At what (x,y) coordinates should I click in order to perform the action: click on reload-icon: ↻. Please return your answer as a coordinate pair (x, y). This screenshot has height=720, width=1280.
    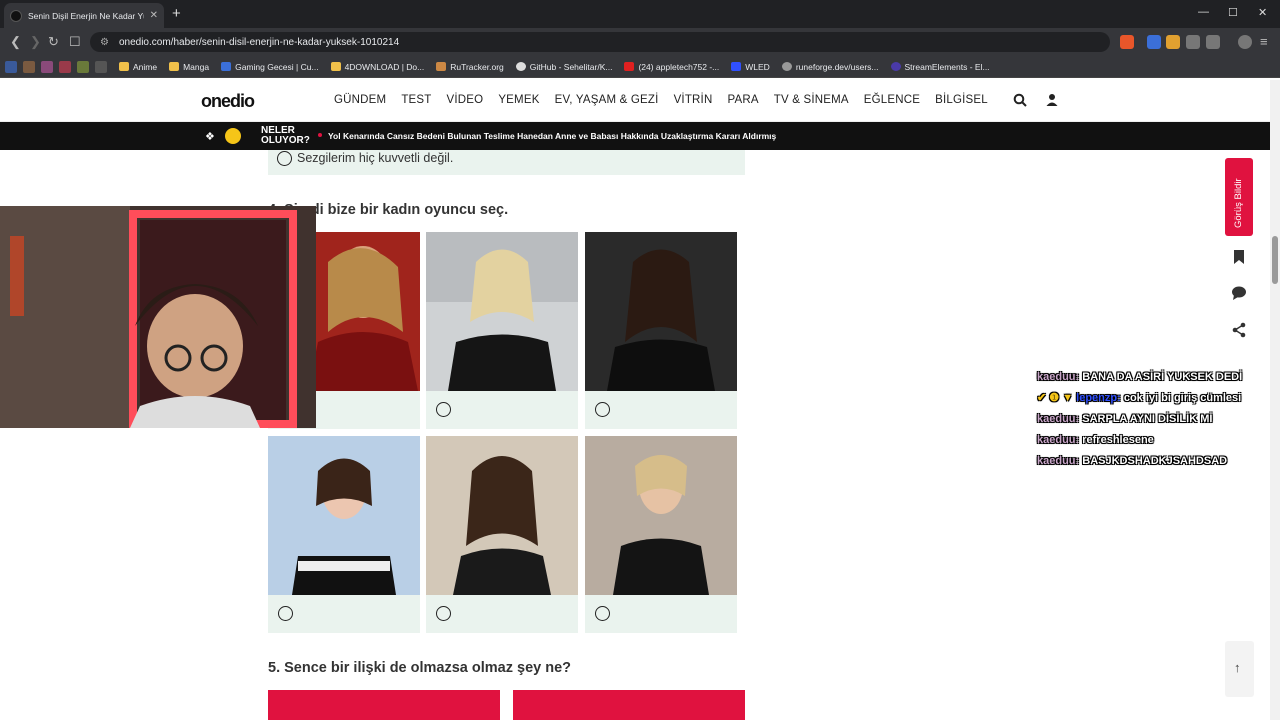
    Looking at the image, I should click on (53, 42).